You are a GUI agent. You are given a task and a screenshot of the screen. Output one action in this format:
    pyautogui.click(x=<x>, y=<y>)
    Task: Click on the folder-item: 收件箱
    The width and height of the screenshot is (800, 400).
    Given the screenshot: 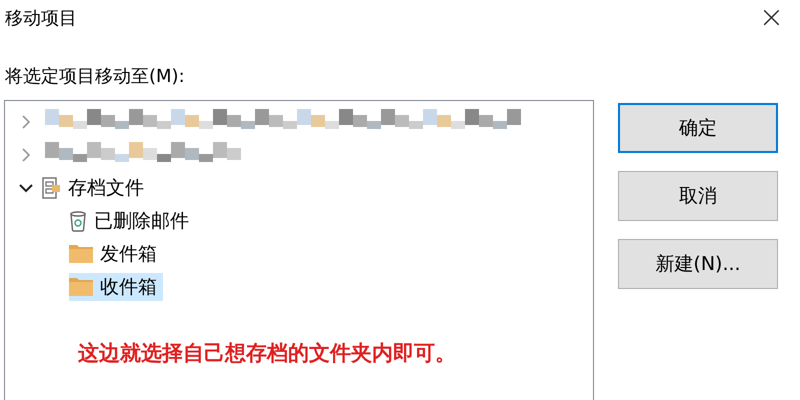 What is the action you would take?
    pyautogui.click(x=116, y=286)
    